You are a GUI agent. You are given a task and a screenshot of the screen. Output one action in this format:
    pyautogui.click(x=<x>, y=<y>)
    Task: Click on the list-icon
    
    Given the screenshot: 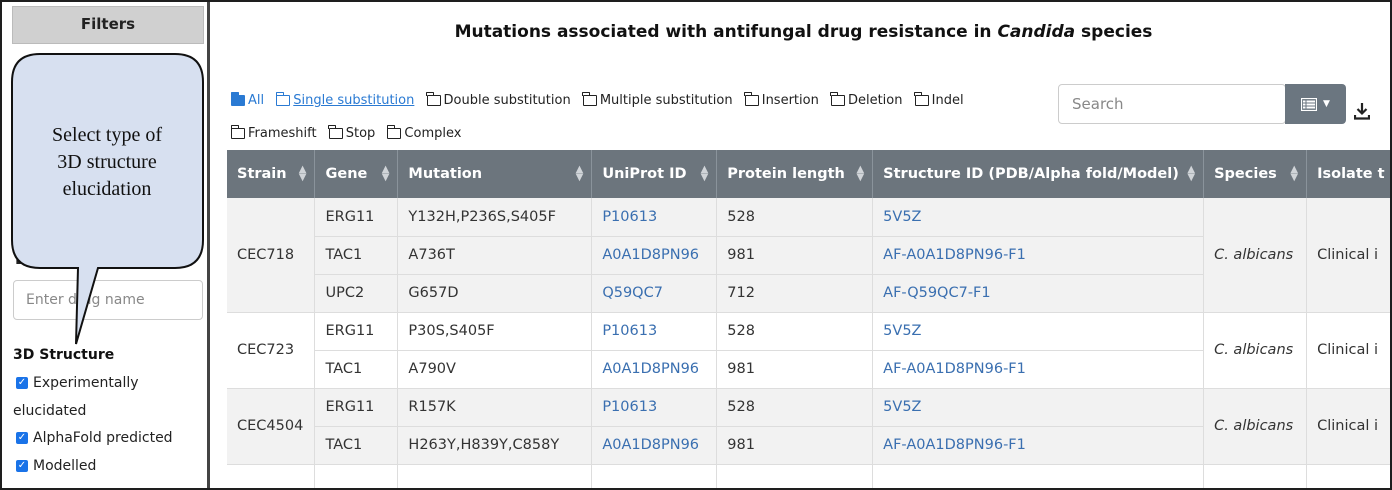 What is the action you would take?
    pyautogui.click(x=1309, y=104)
    